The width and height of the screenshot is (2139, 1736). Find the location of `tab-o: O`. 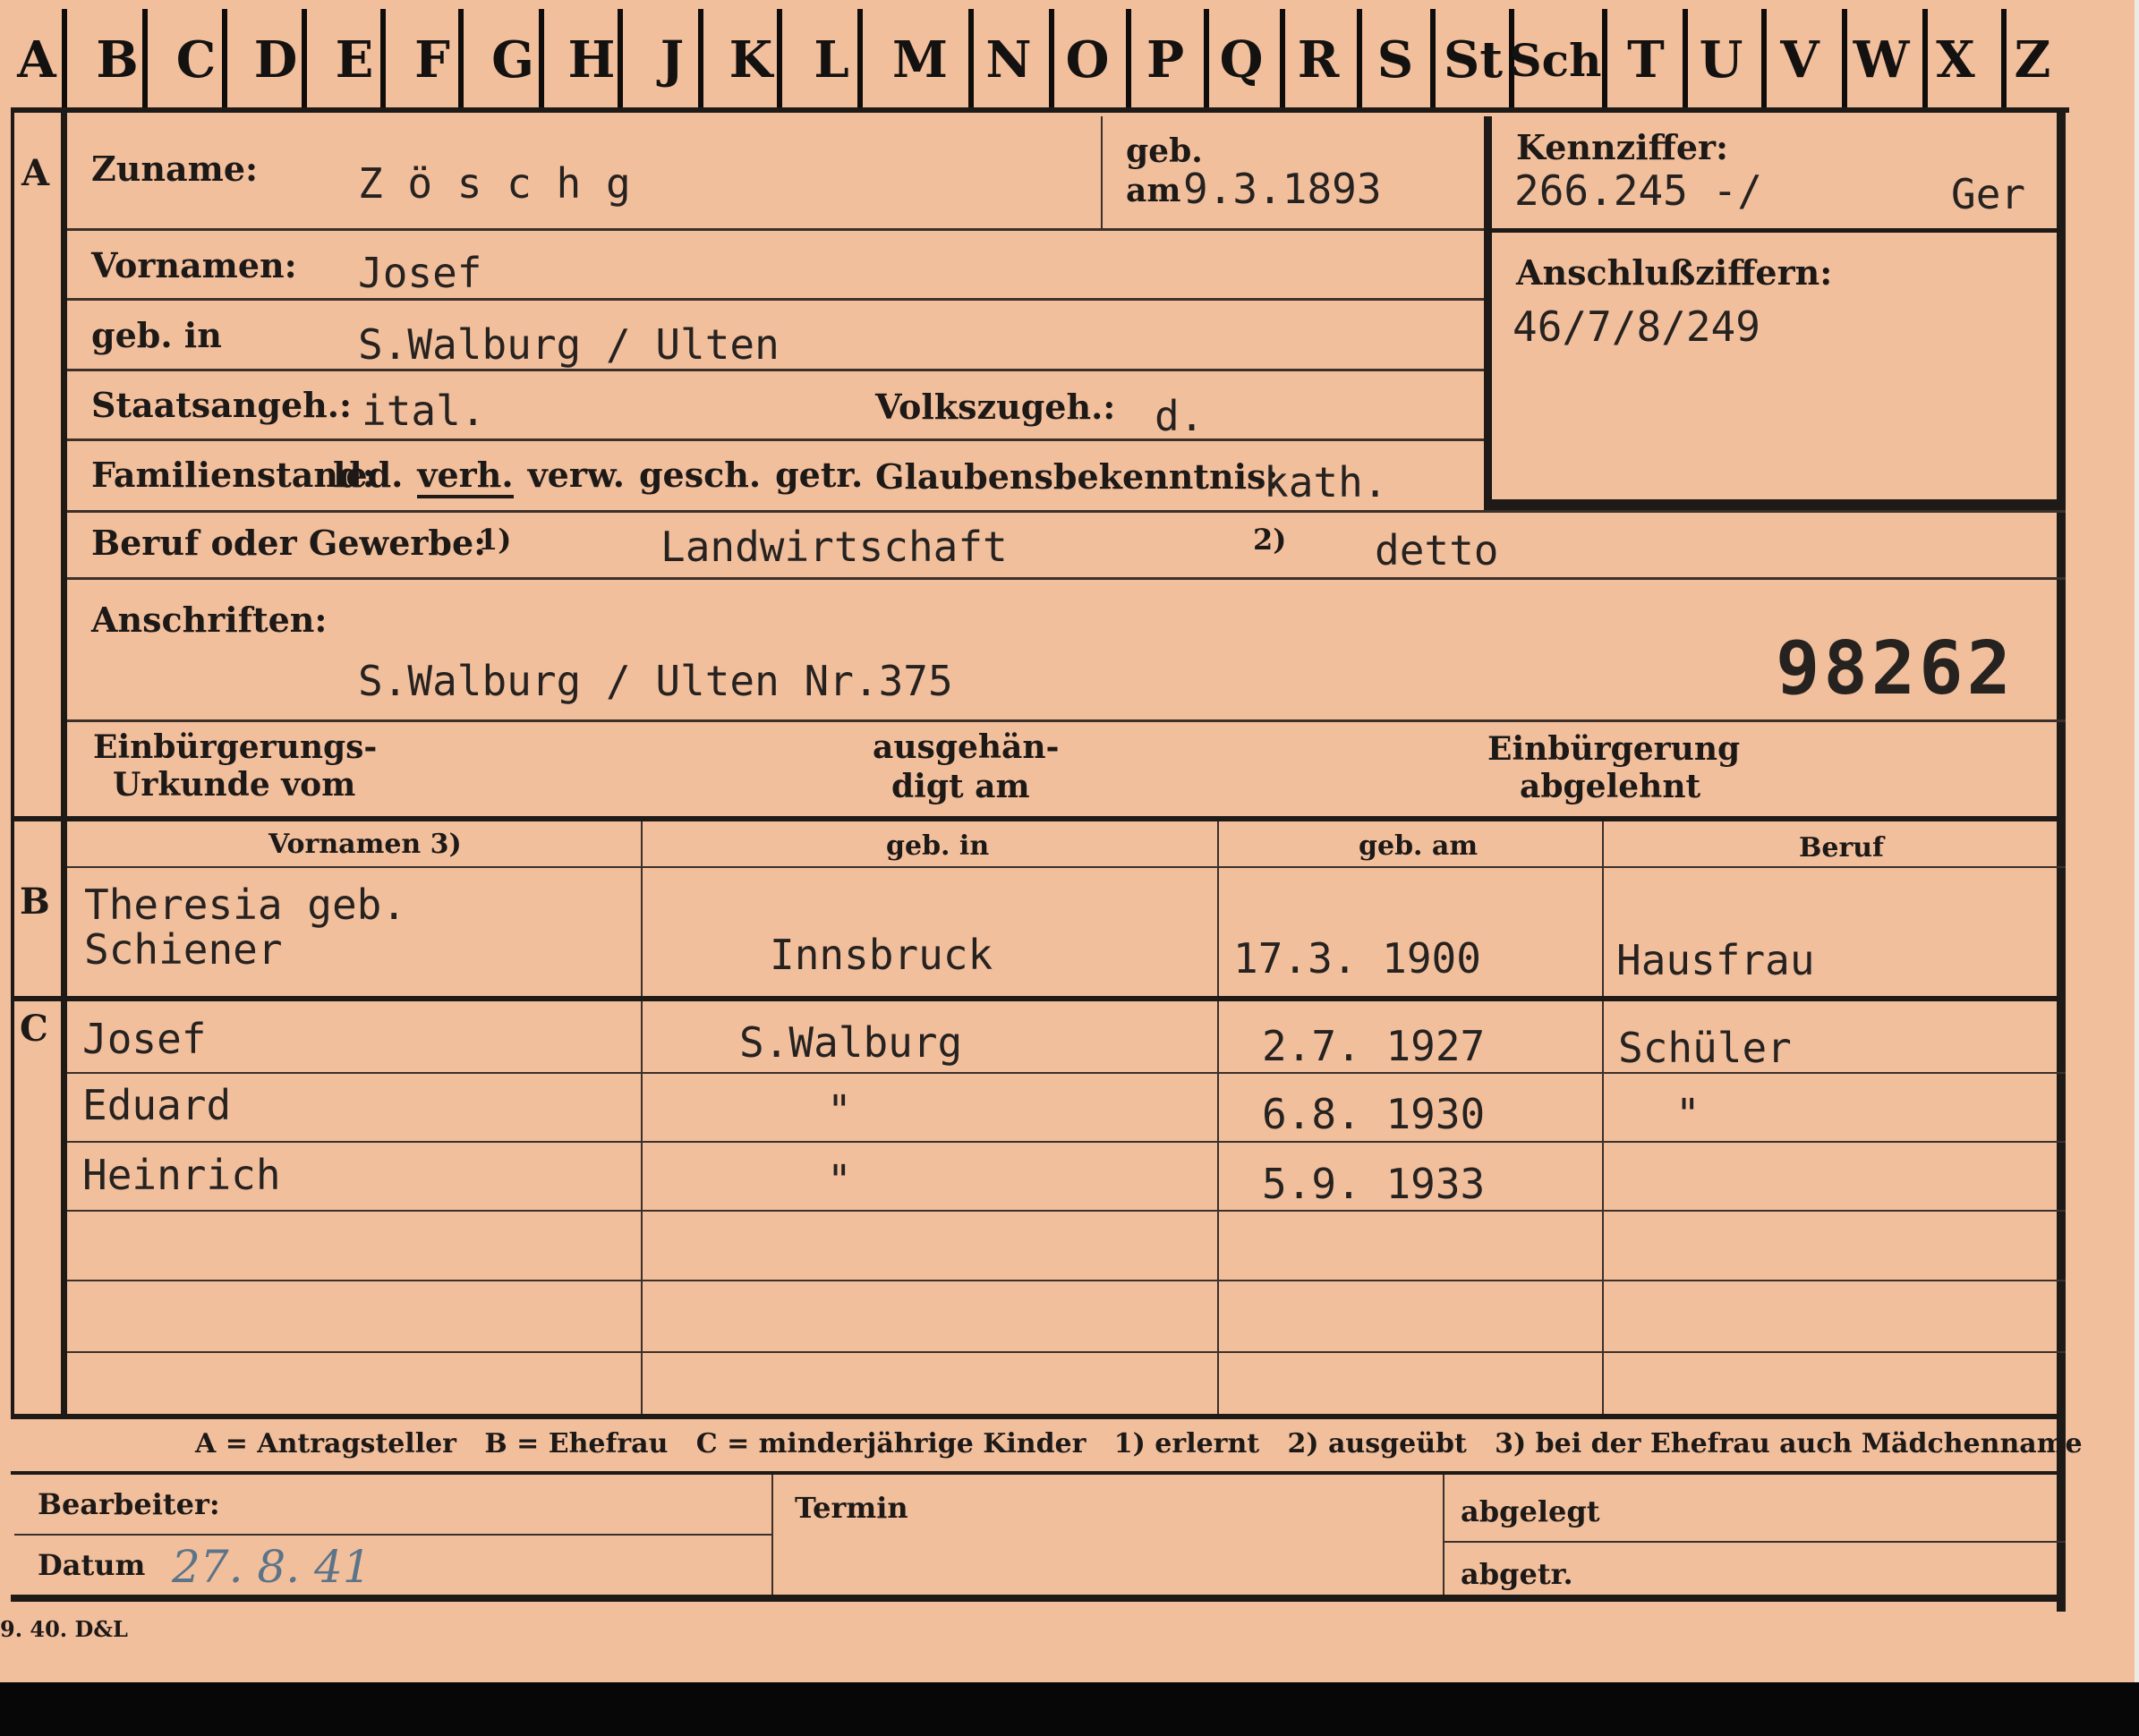

tab-o: O is located at coordinates (1088, 60).